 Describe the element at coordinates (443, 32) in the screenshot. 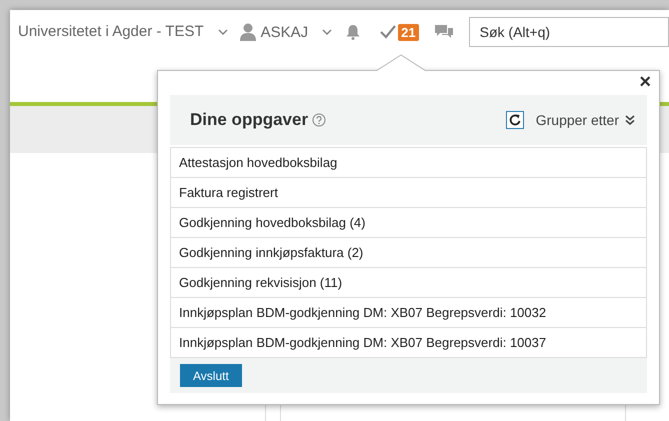

I see `chat-icon` at that location.